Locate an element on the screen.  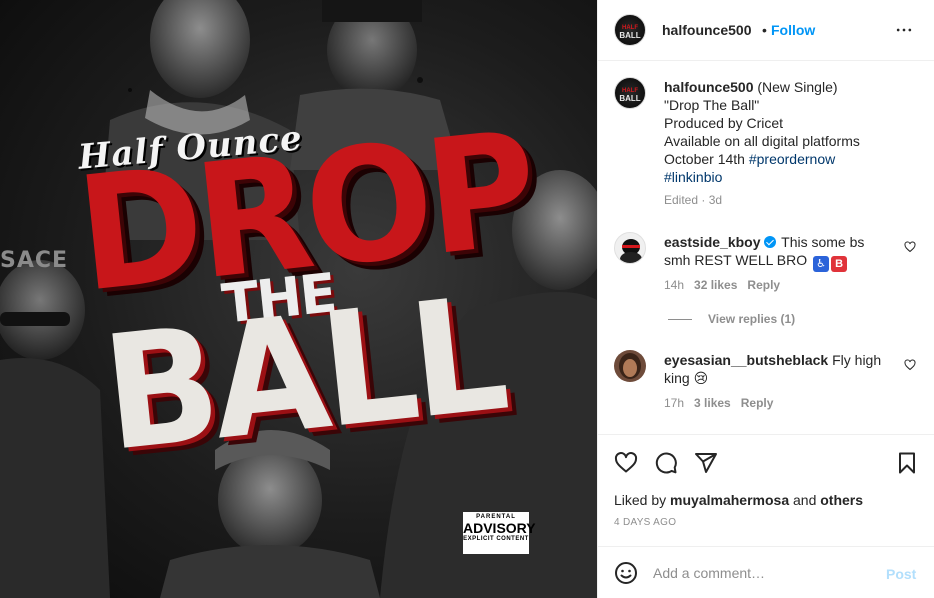
comment-2-text-2: king is located at coordinates (677, 378).